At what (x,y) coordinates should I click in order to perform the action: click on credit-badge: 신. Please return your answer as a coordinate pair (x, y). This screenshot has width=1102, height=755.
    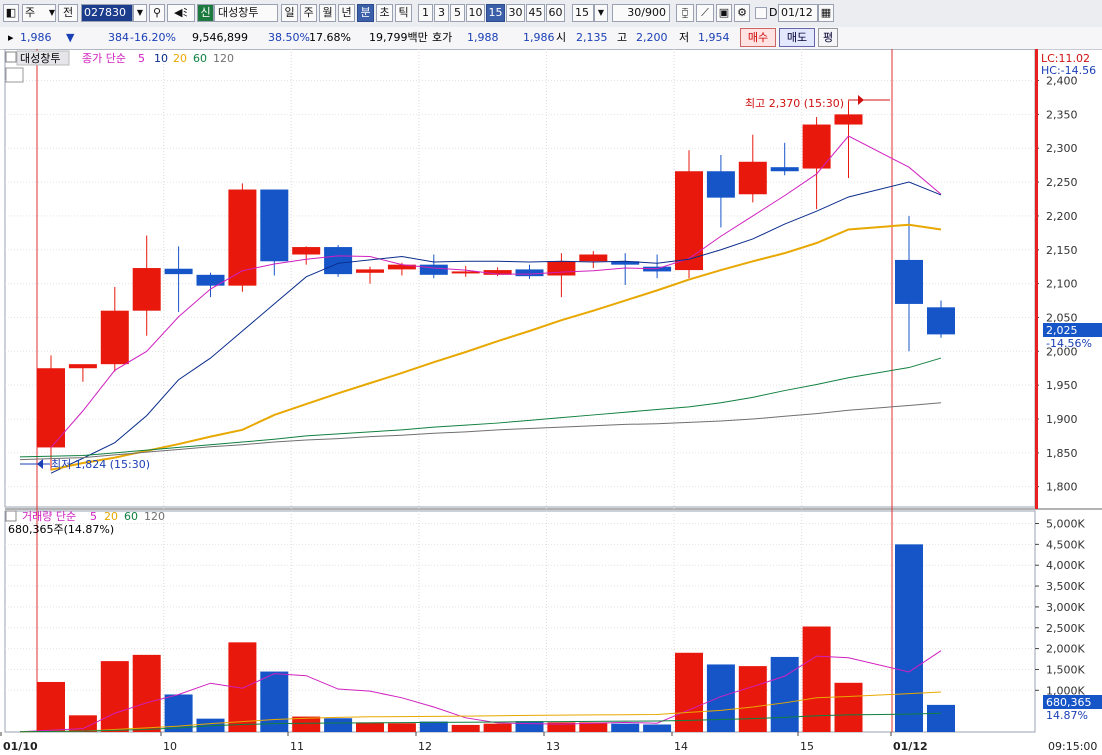
    Looking at the image, I should click on (205, 13).